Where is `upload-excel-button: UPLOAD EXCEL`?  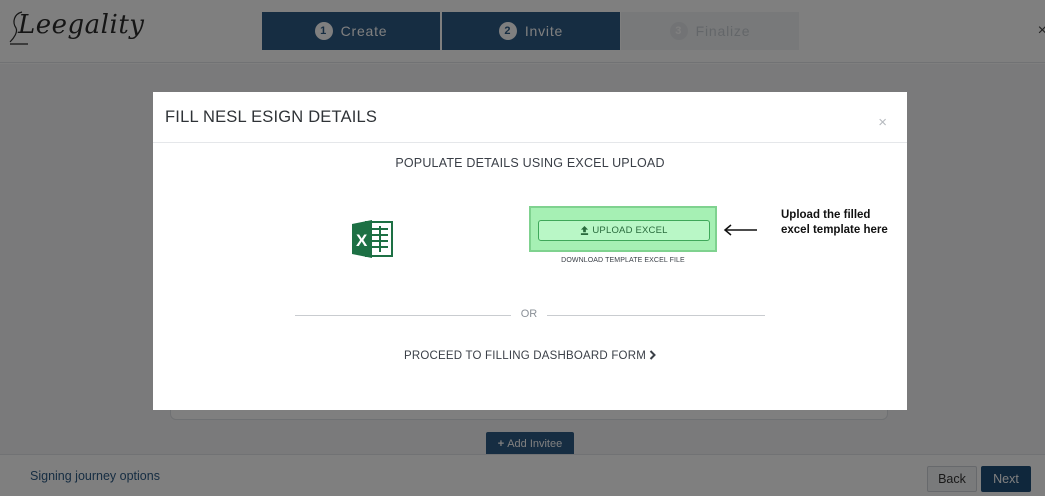 upload-excel-button: UPLOAD EXCEL is located at coordinates (624, 230).